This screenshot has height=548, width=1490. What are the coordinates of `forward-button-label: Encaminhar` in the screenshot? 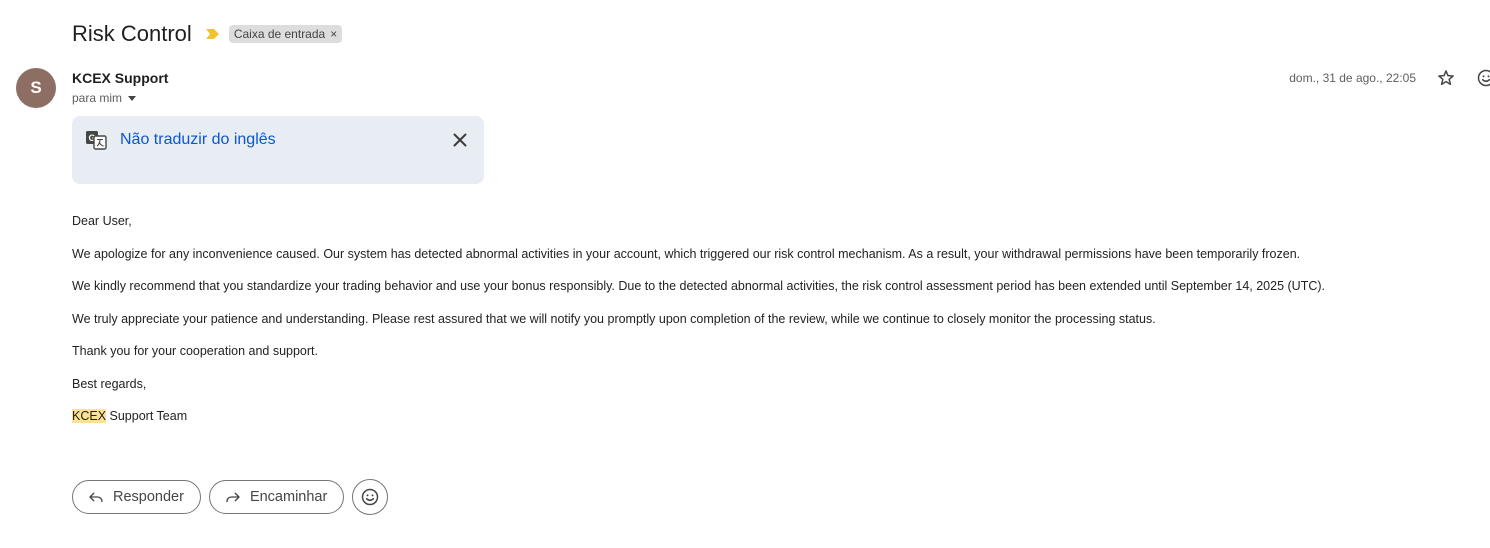 It's located at (288, 497).